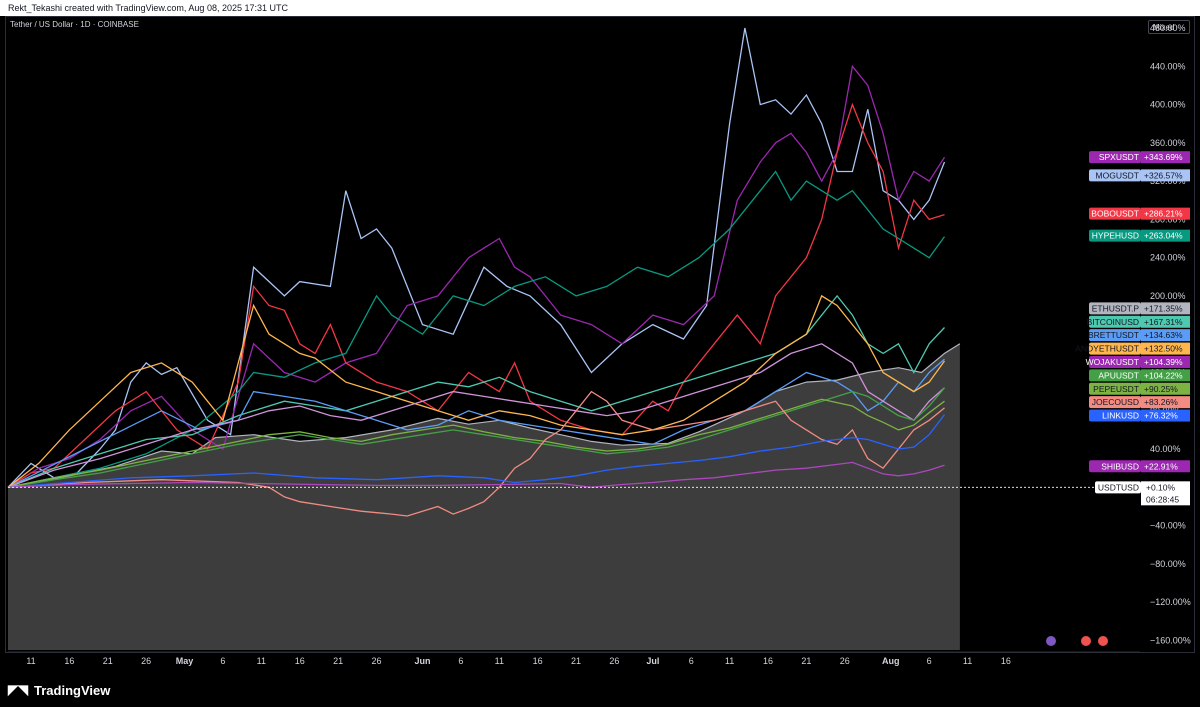 The image size is (1200, 707). What do you see at coordinates (1163, 362) in the screenshot?
I see `label-value: +104.39%` at bounding box center [1163, 362].